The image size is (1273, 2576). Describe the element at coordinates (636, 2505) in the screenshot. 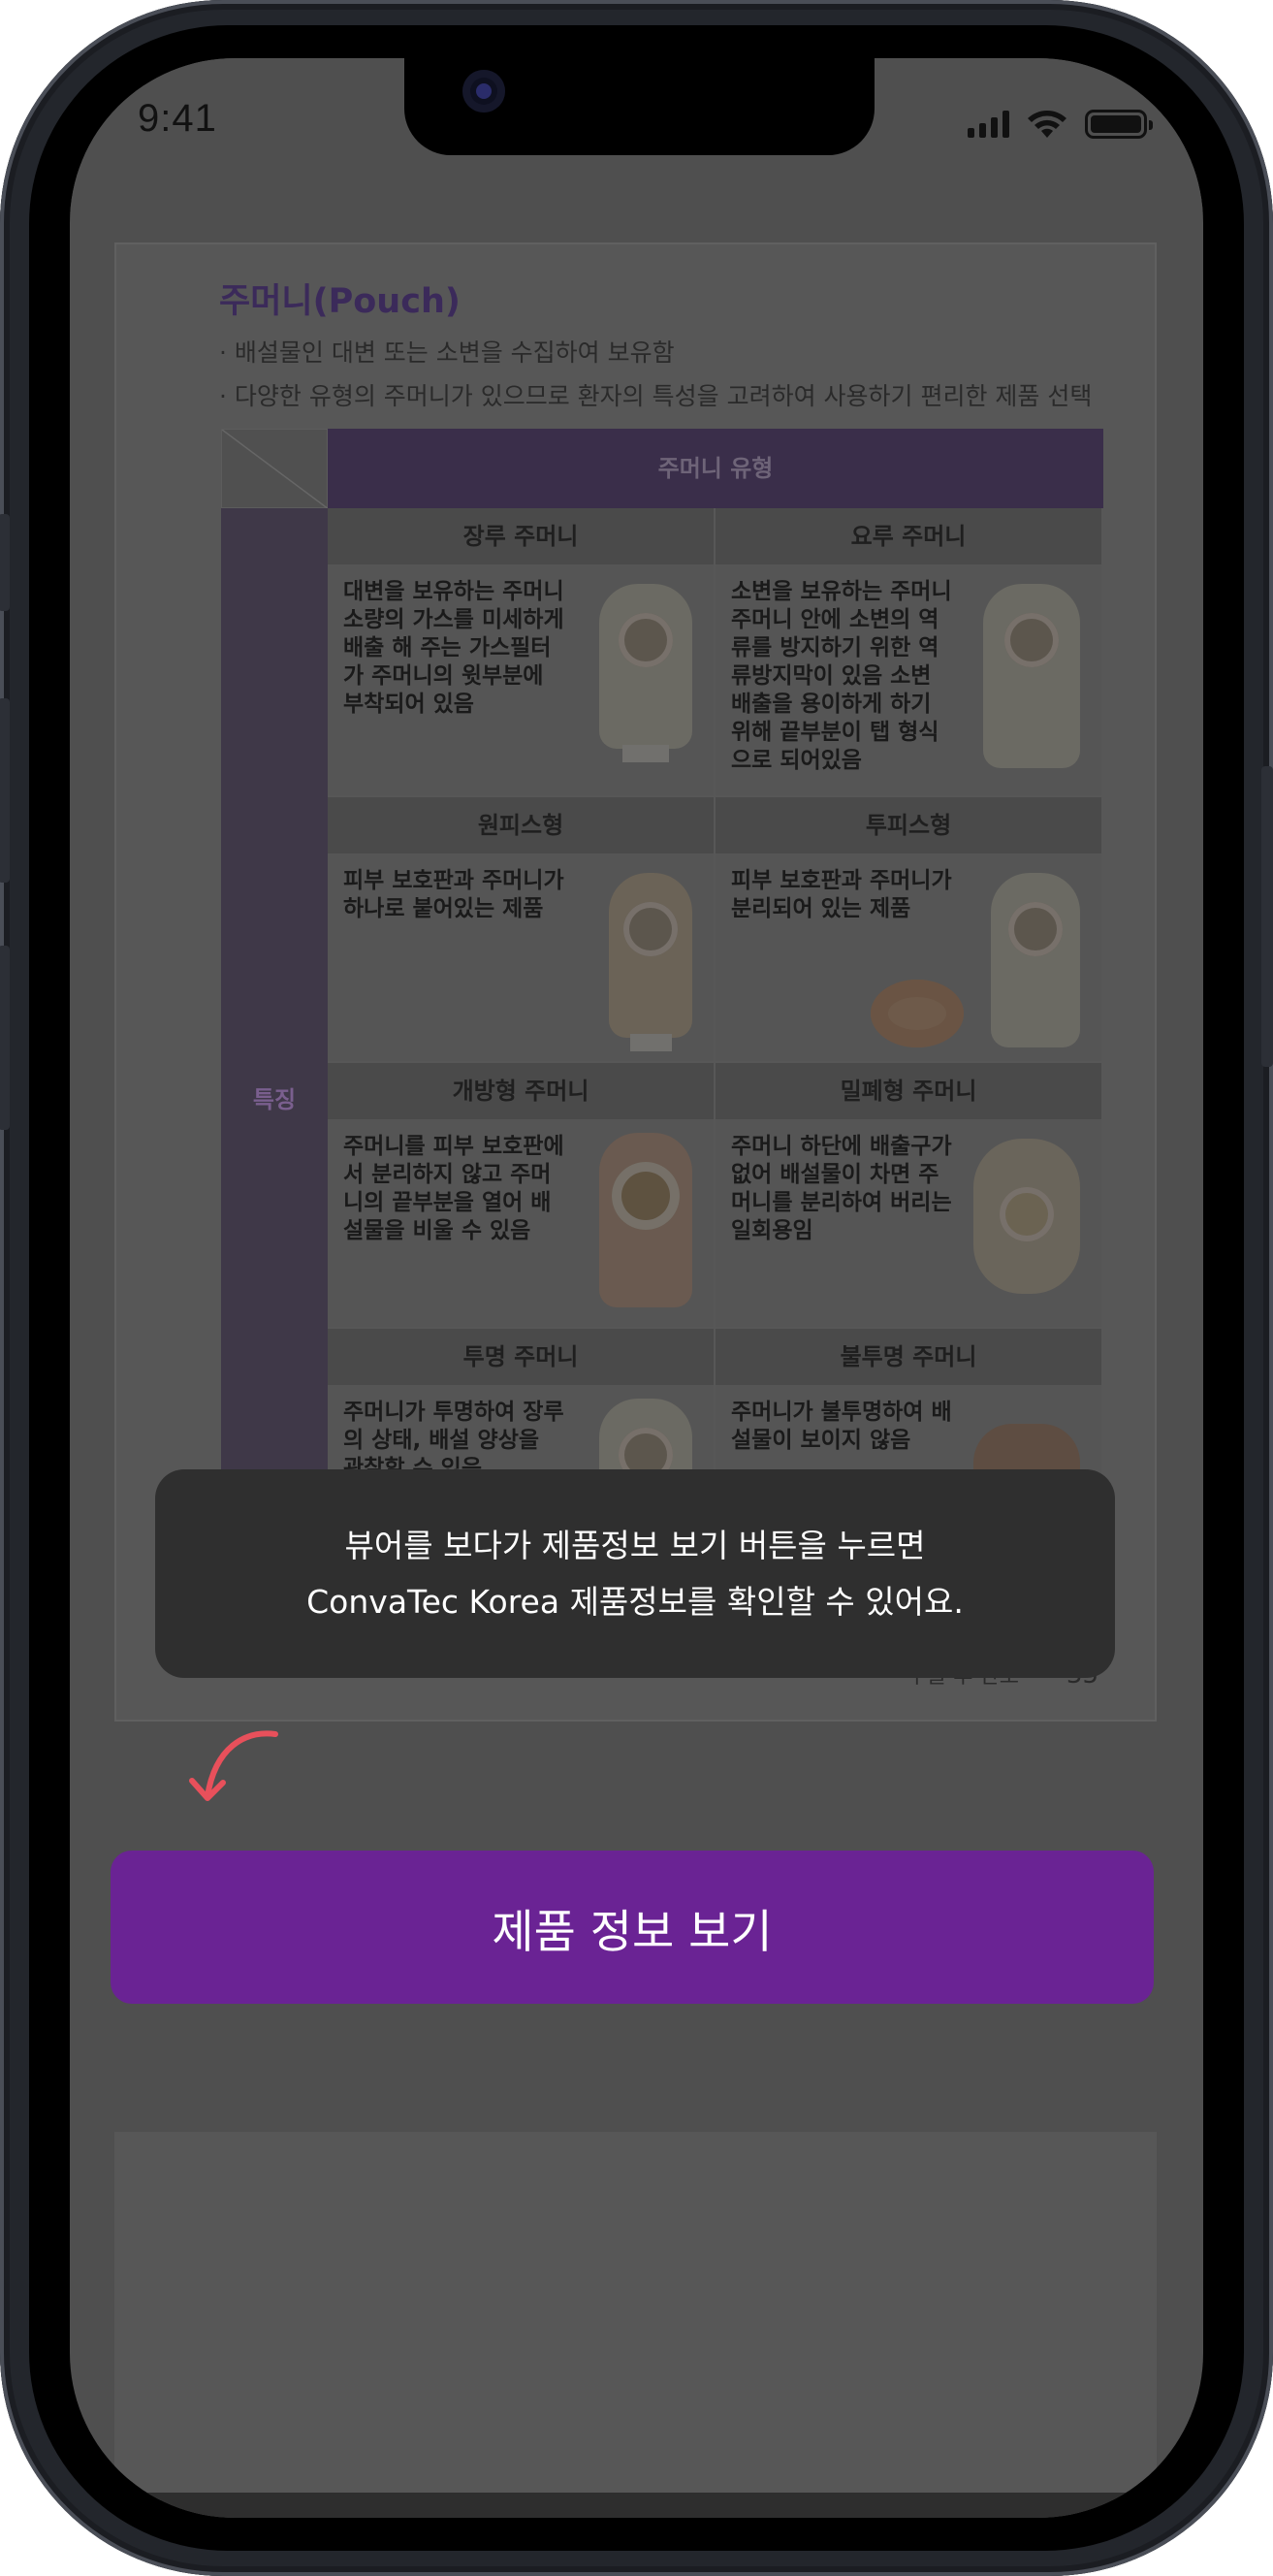

I see `home-indicator-area` at that location.